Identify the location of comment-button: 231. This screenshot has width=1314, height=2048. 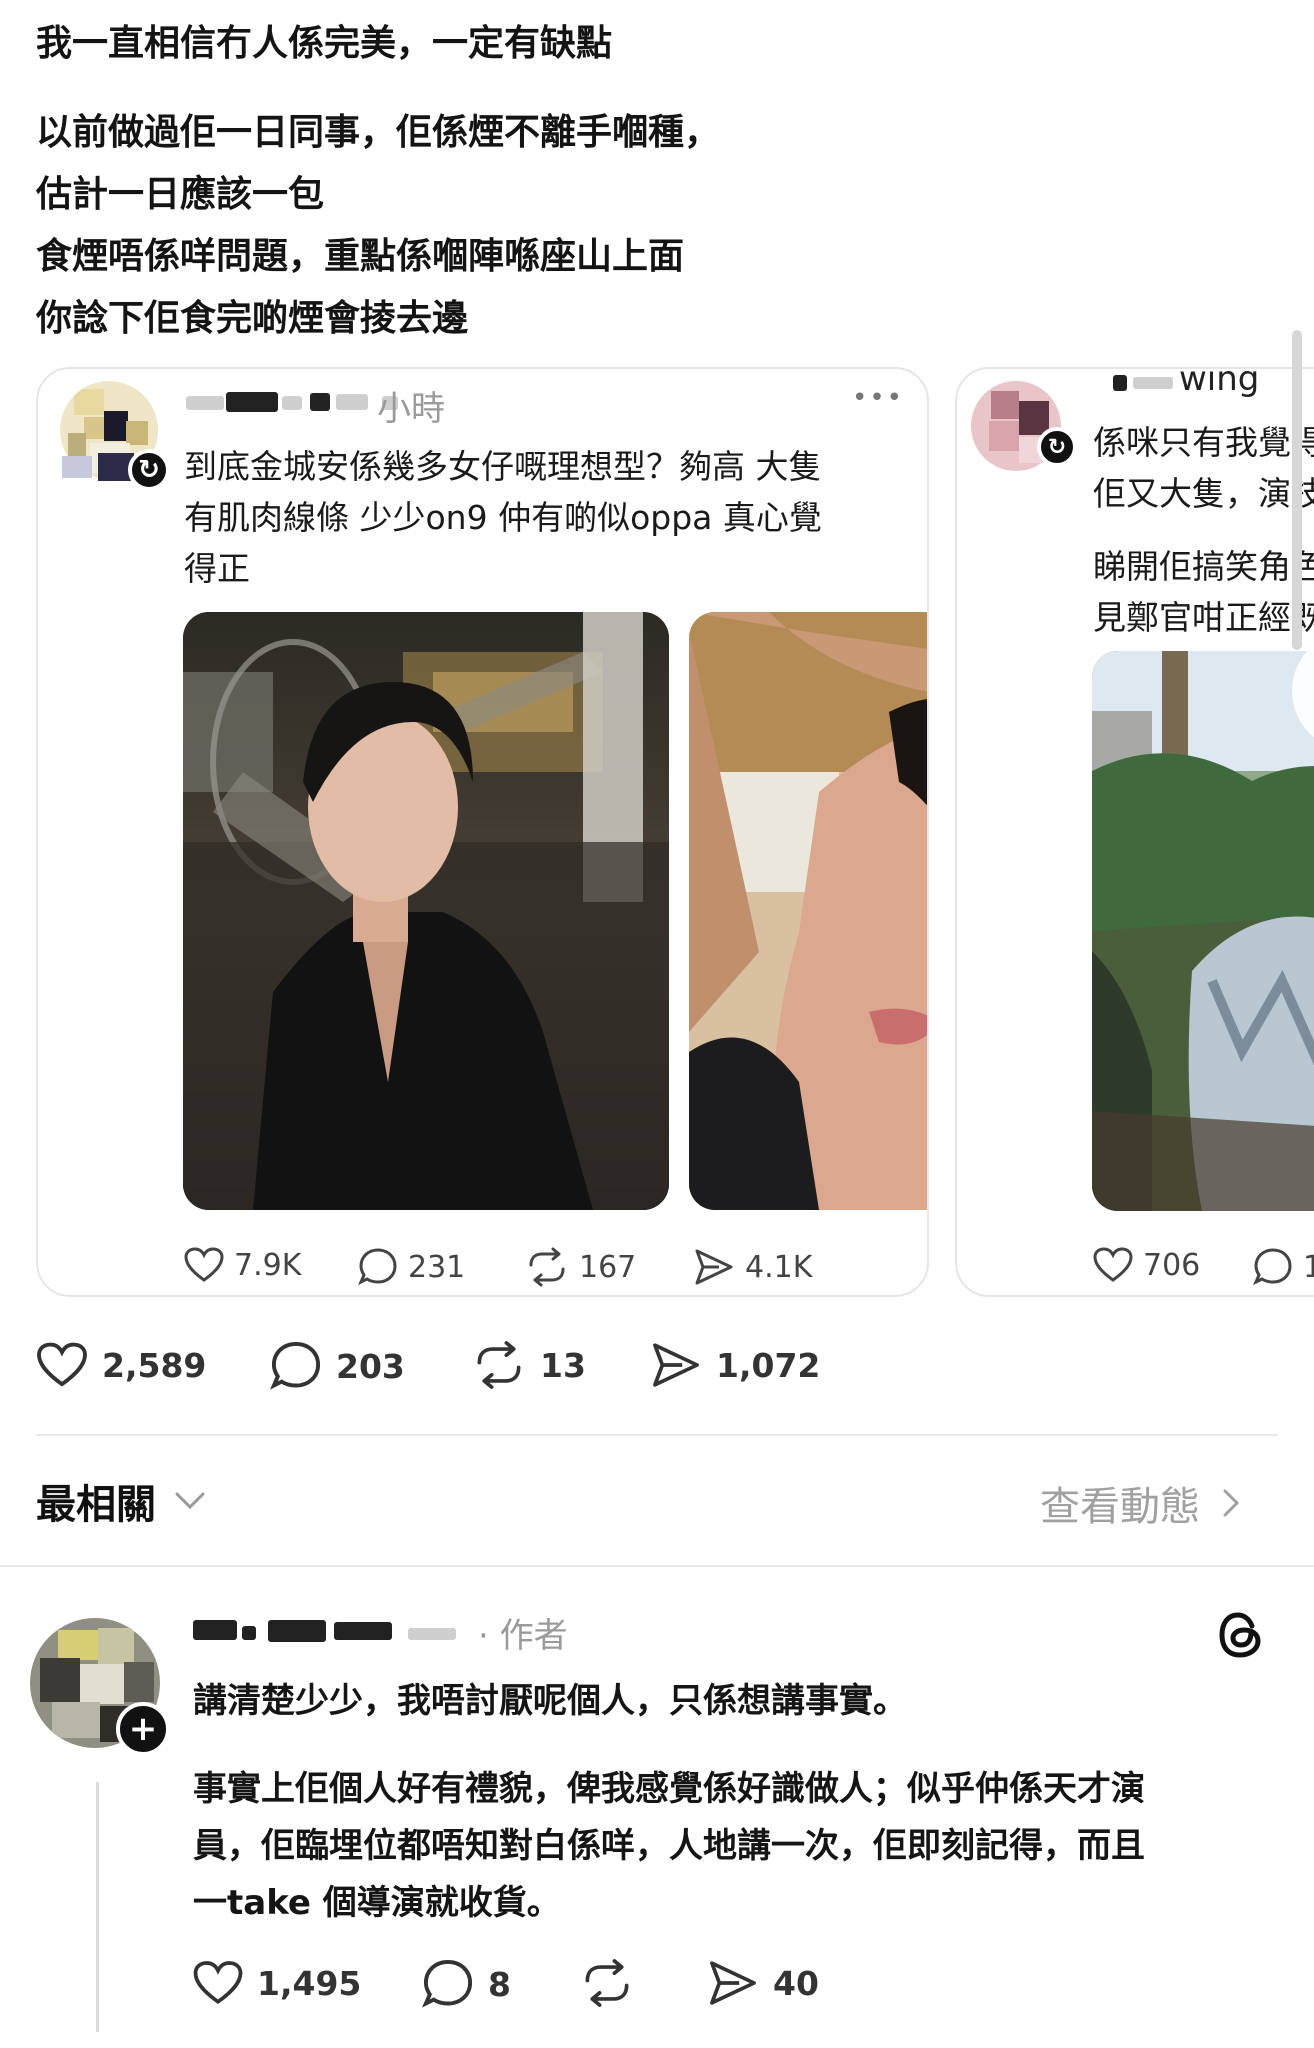
(411, 1267).